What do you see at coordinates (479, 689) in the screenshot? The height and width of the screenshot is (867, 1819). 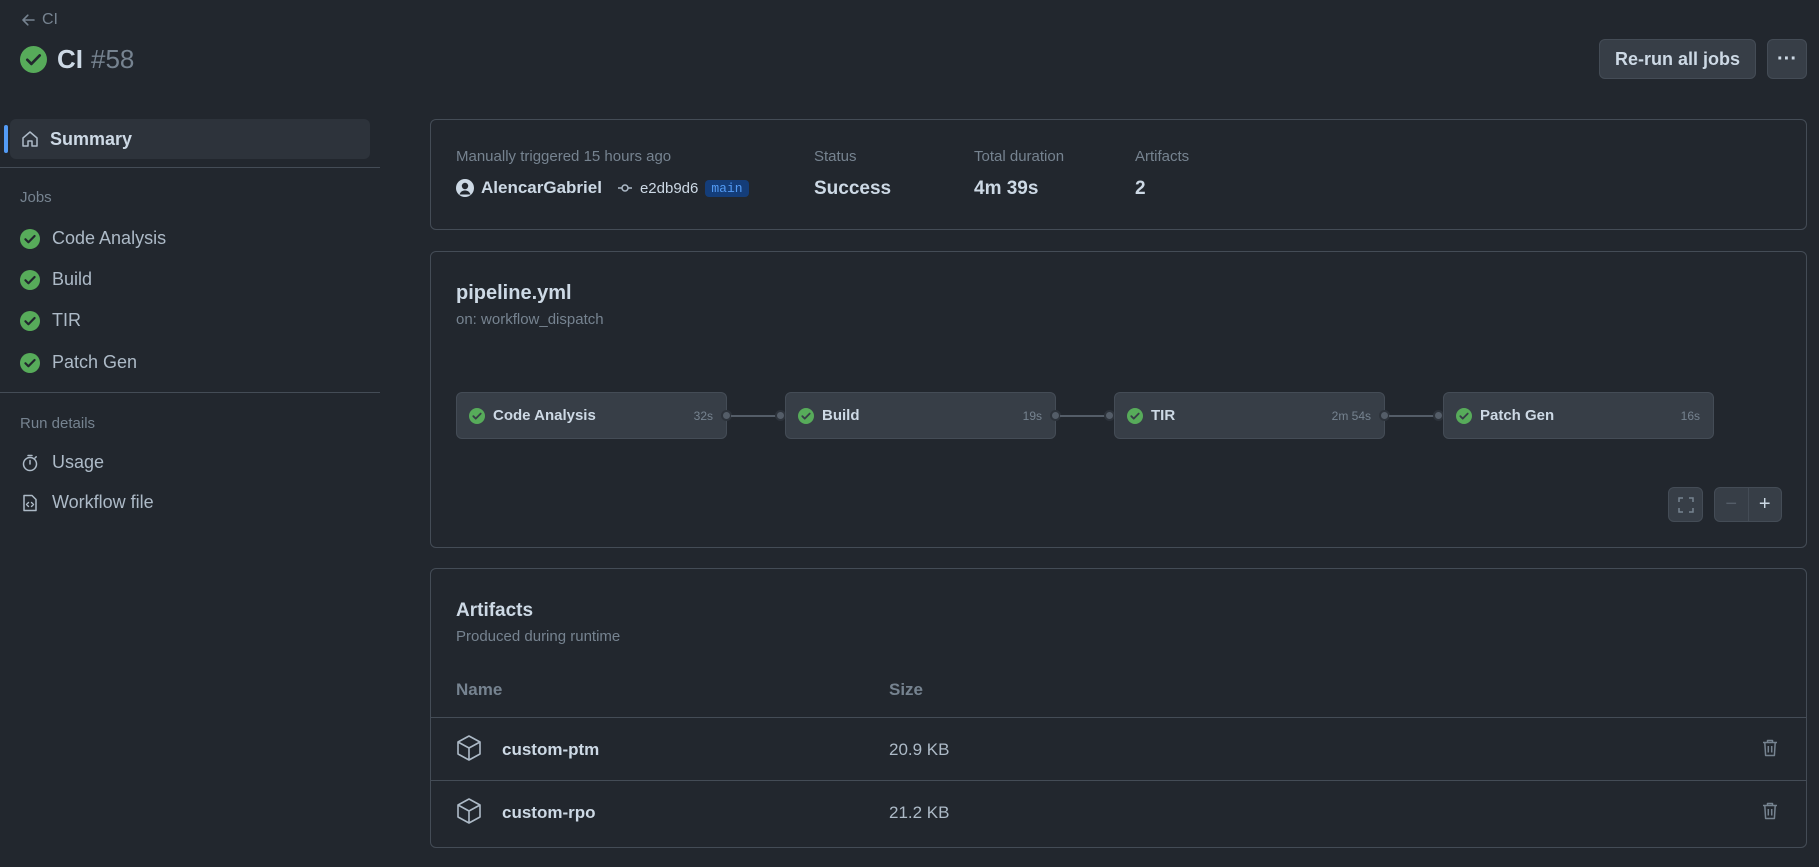 I see `column-header-name: Name` at bounding box center [479, 689].